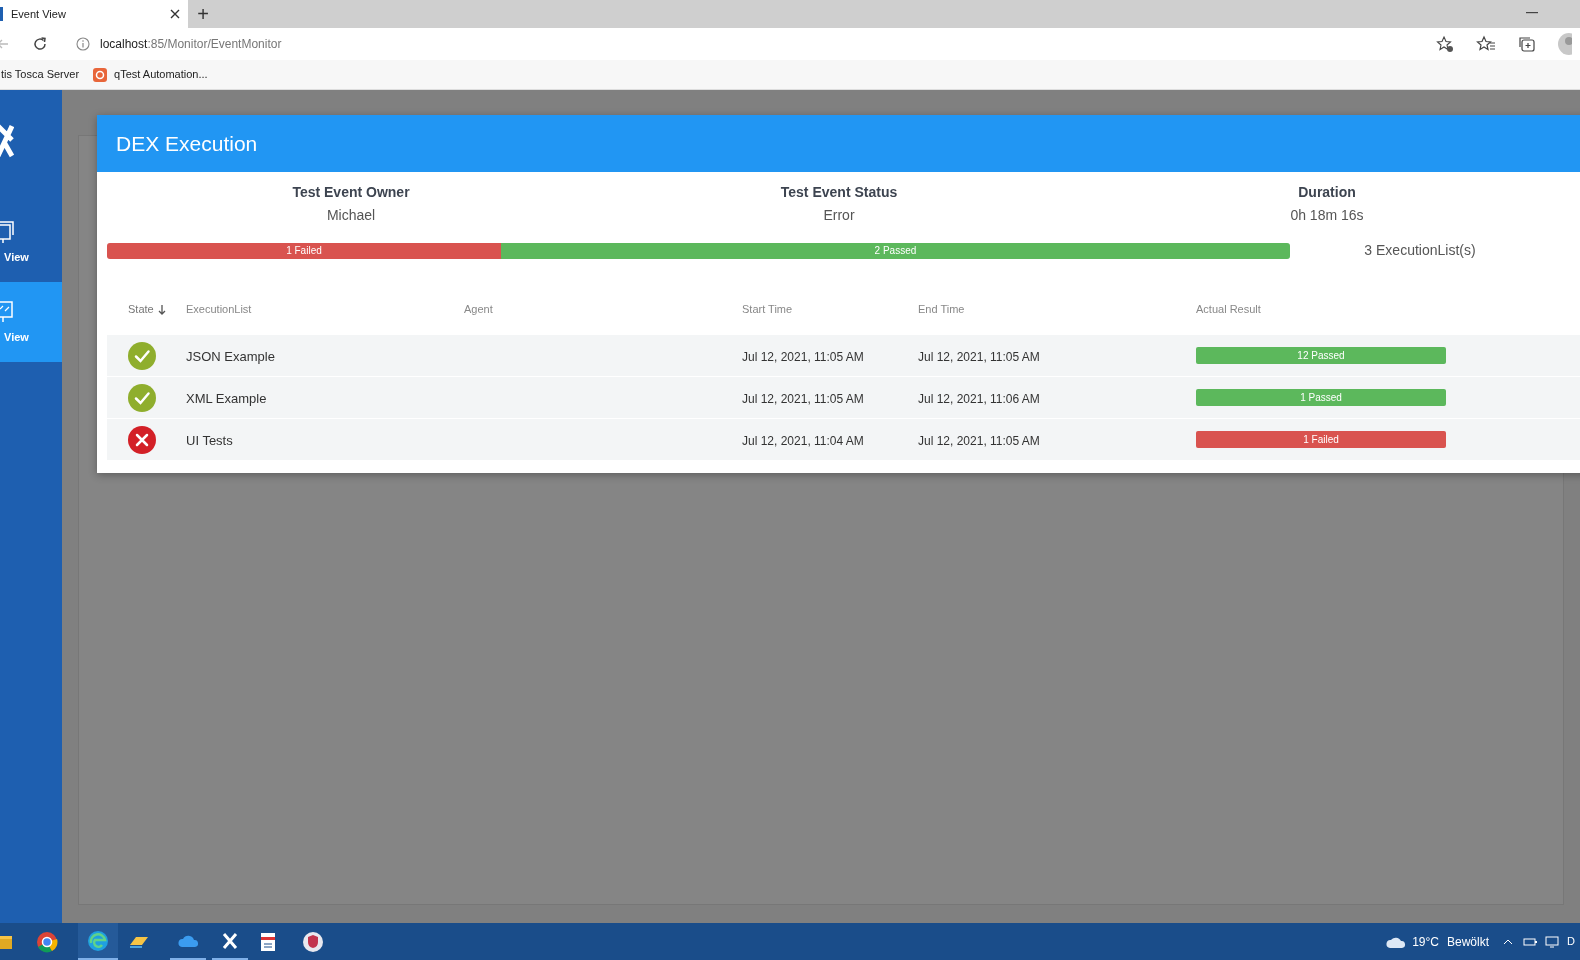 This screenshot has width=1580, height=960. I want to click on bookmark-link: tis Tosca Server, so click(40, 74).